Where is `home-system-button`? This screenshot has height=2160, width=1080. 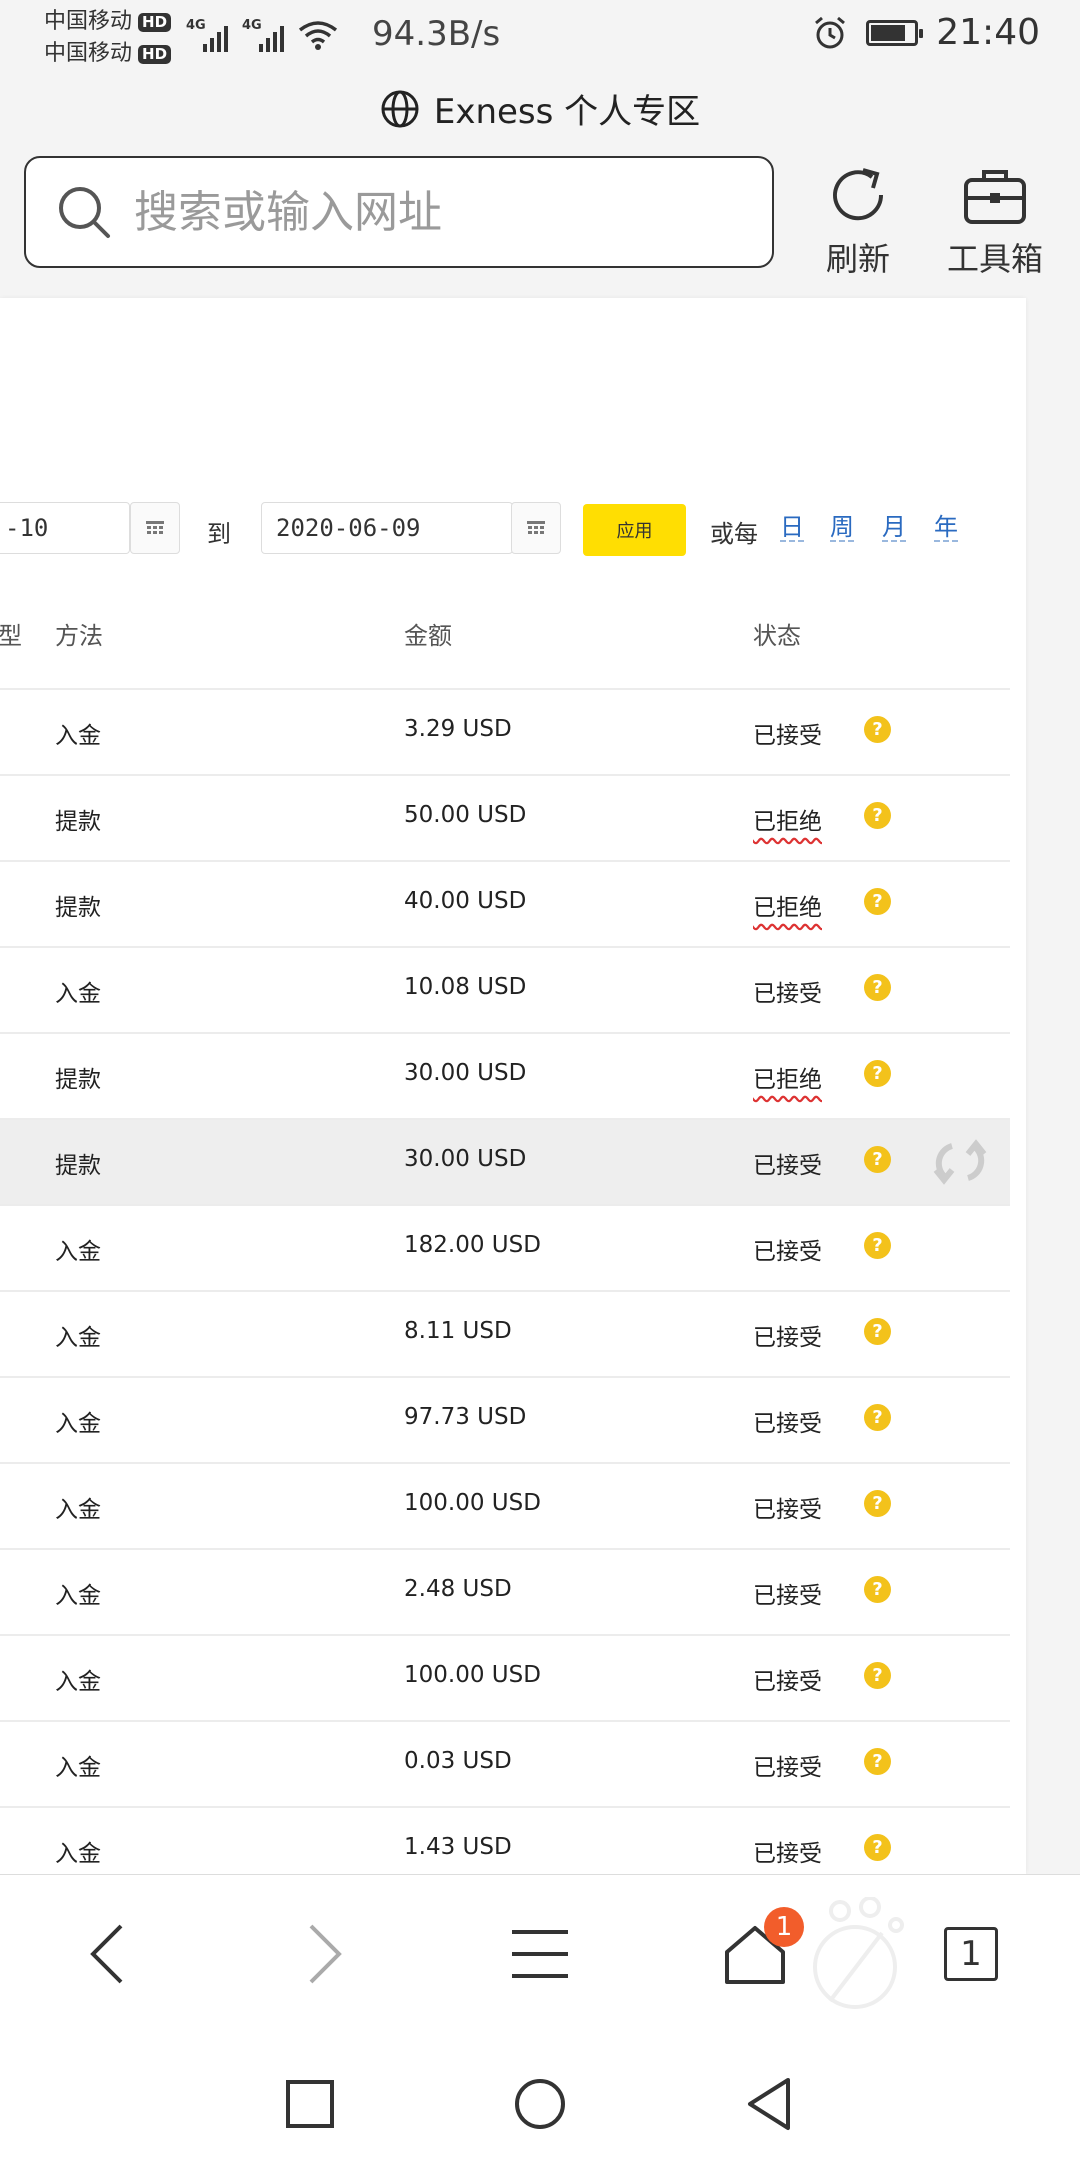
home-system-button is located at coordinates (540, 2104).